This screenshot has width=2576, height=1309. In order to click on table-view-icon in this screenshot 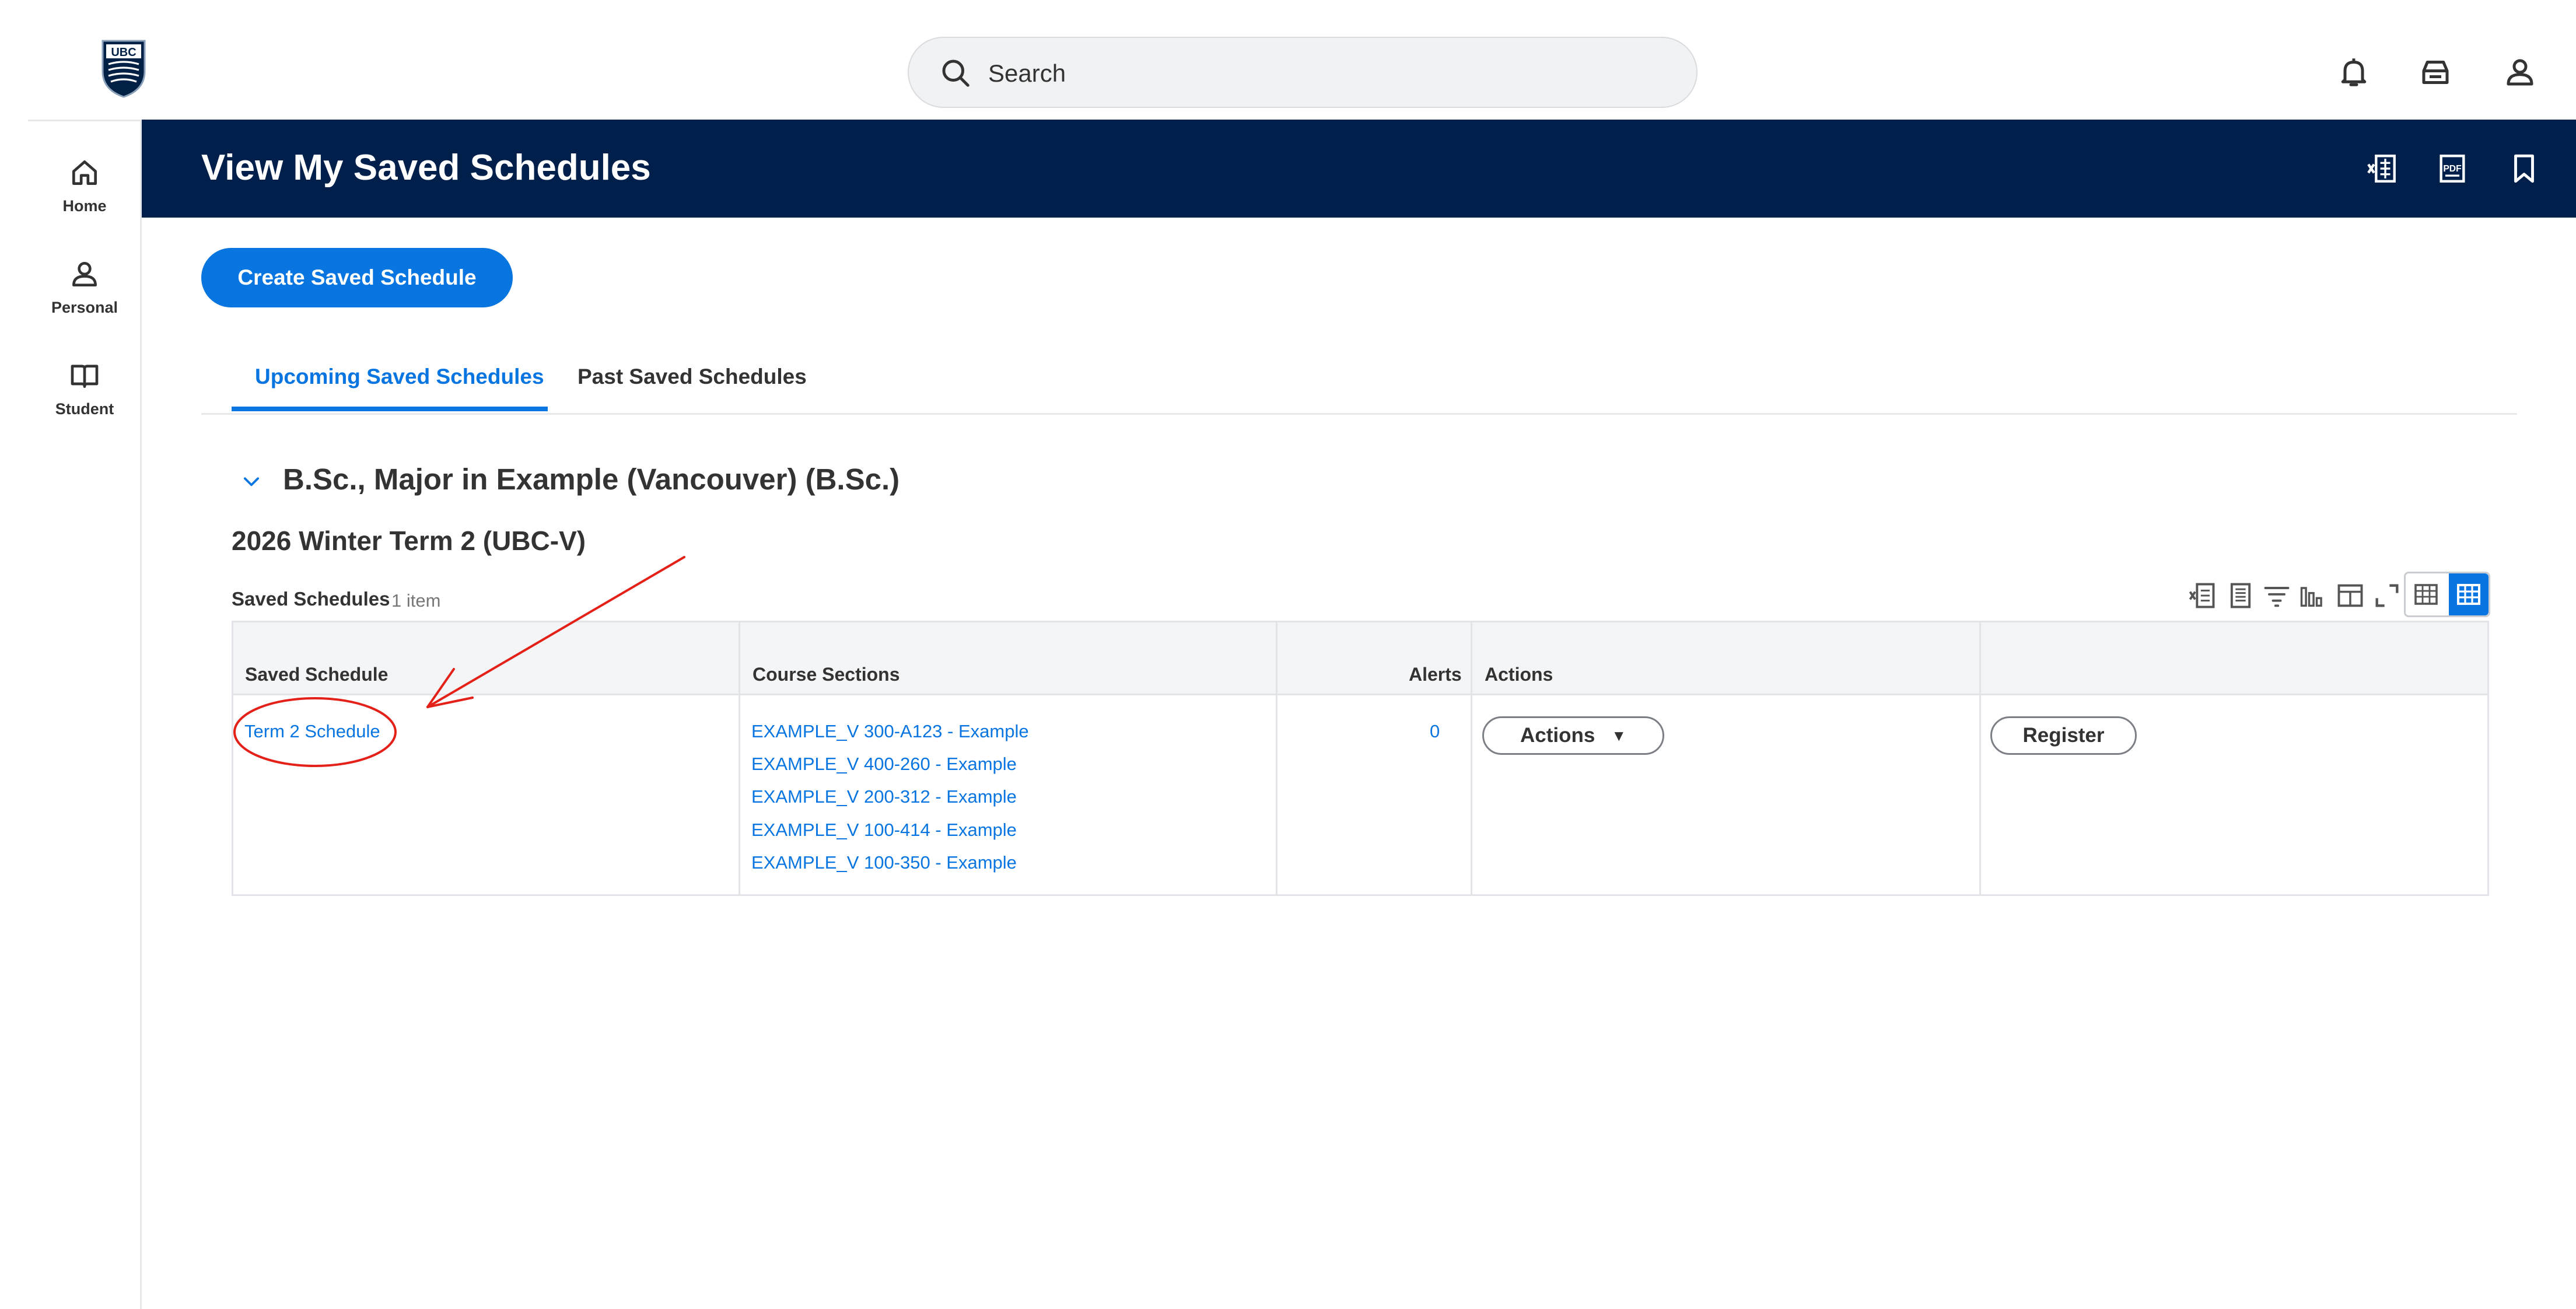, I will do `click(2426, 594)`.